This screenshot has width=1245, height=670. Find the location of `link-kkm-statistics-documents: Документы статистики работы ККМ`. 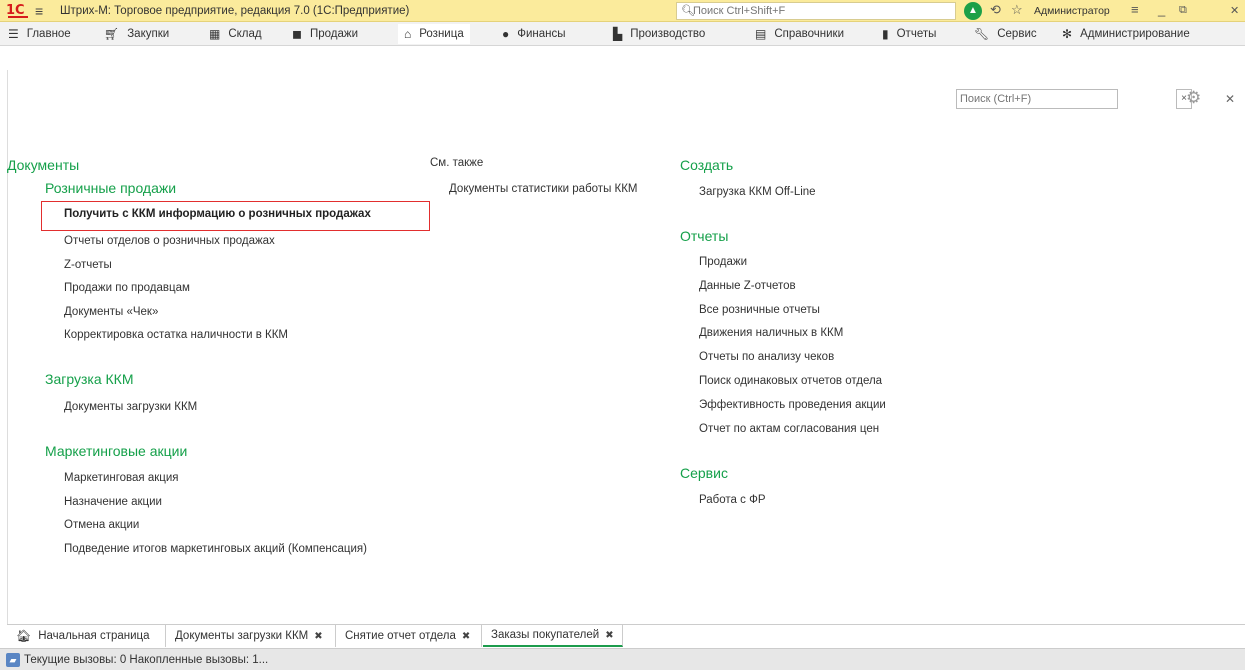

link-kkm-statistics-documents: Документы статистики работы ККМ is located at coordinates (543, 189).